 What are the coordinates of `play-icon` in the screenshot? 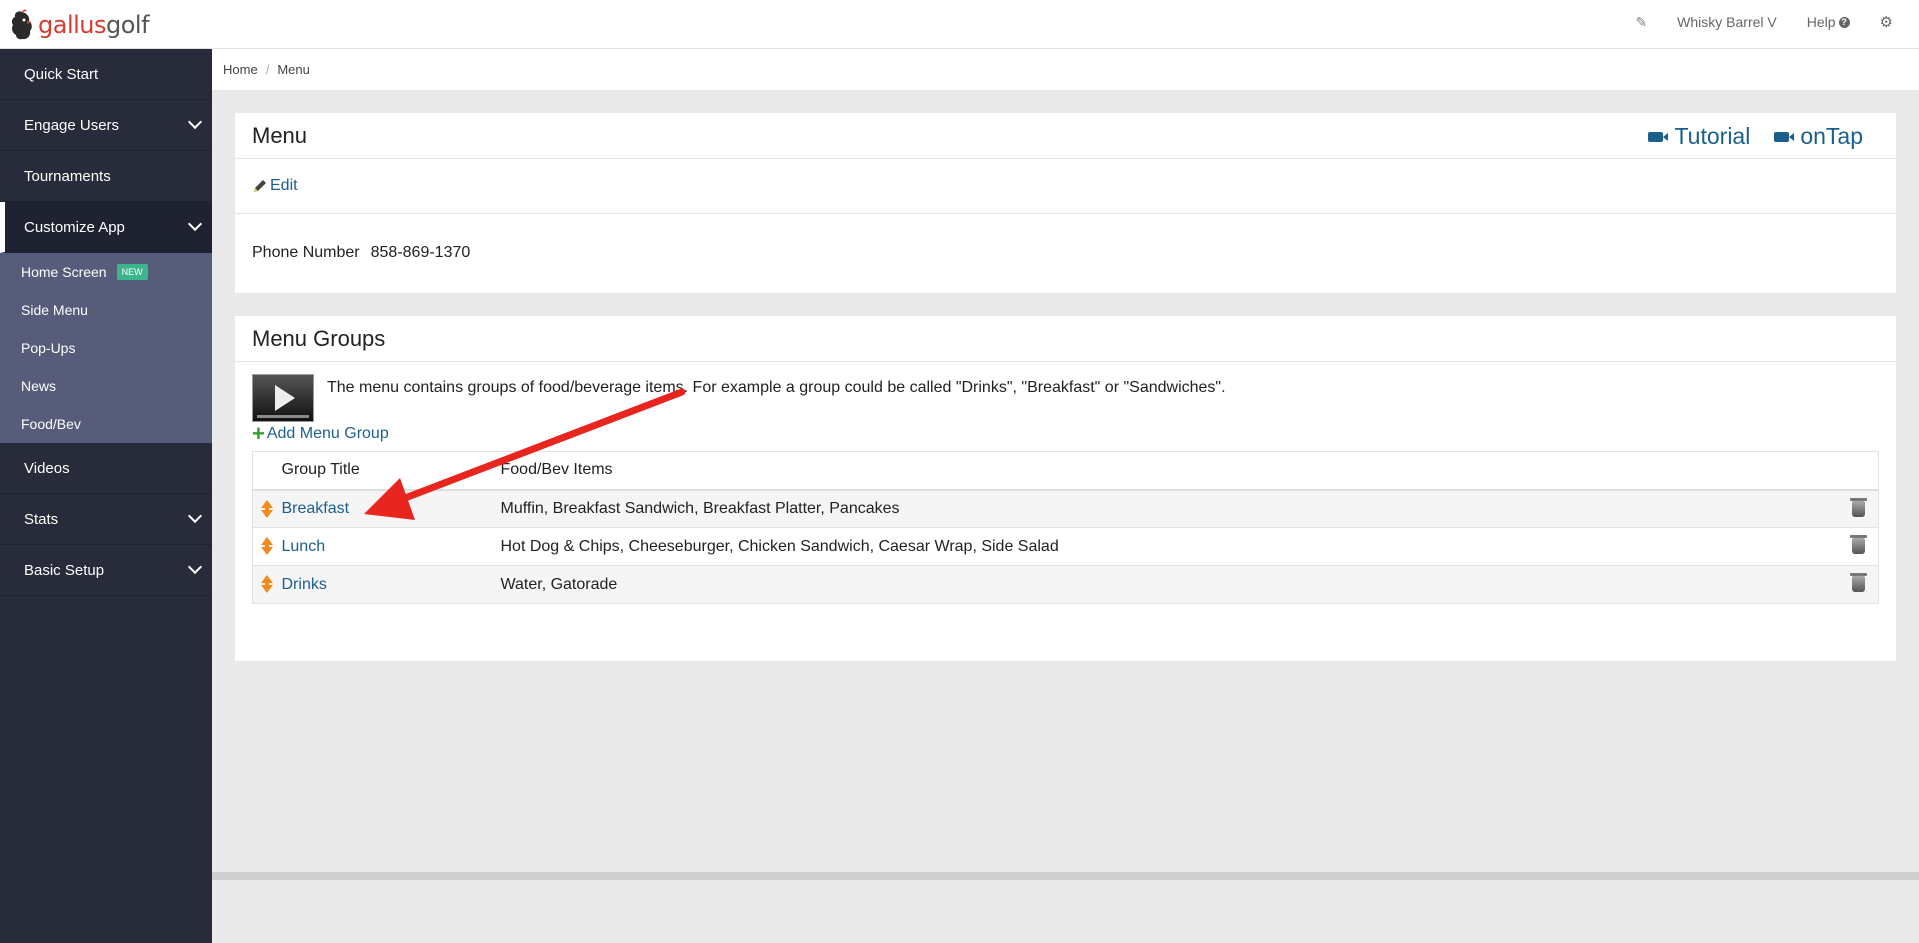 It's located at (285, 398).